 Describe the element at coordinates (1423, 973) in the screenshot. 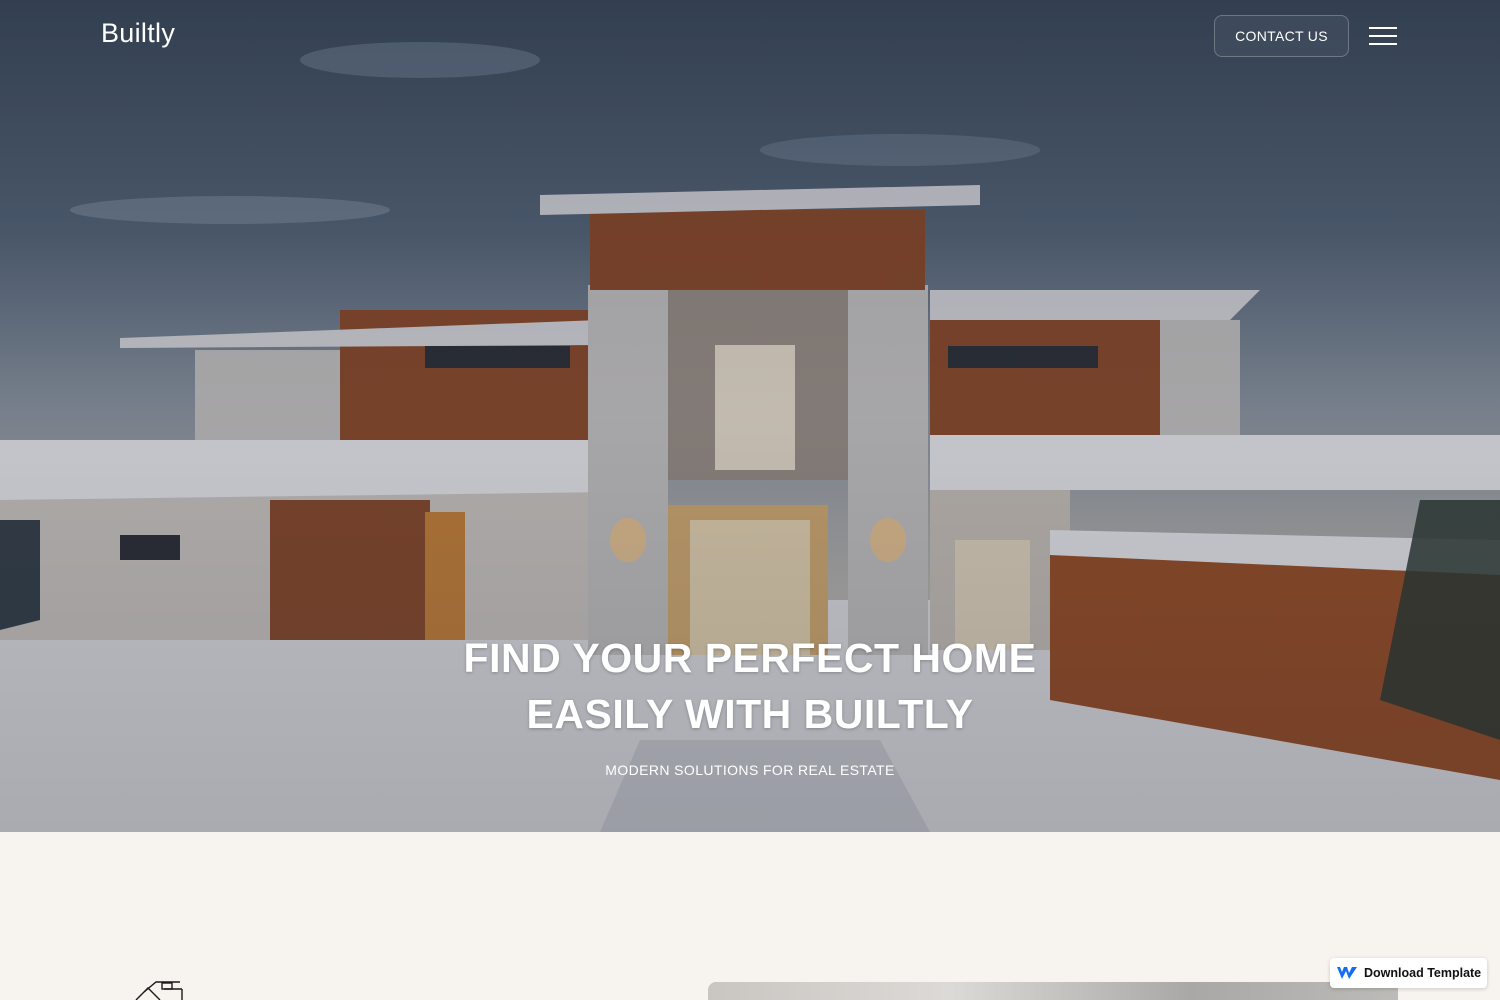

I see `download-template-label: Download Template` at that location.